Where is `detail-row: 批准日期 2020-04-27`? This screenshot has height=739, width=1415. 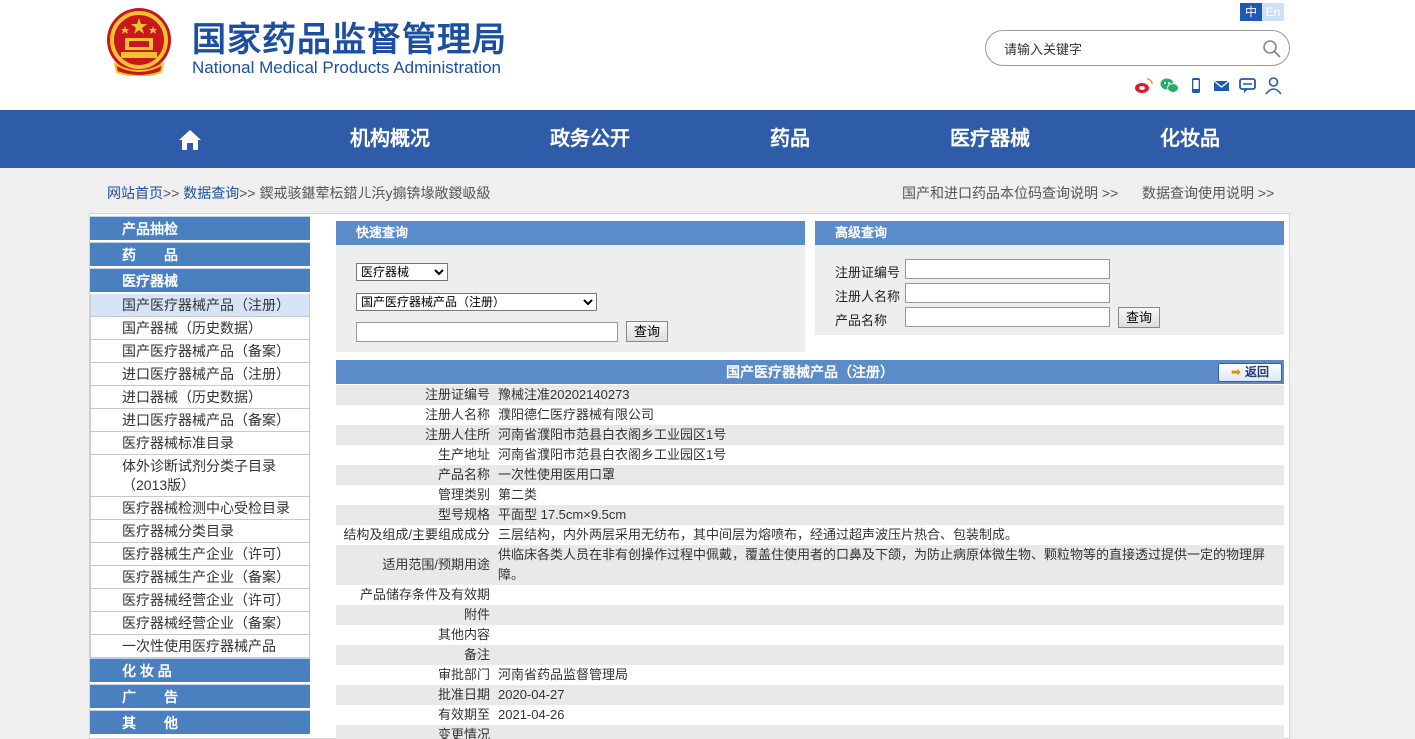 detail-row: 批准日期 2020-04-27 is located at coordinates (810, 695).